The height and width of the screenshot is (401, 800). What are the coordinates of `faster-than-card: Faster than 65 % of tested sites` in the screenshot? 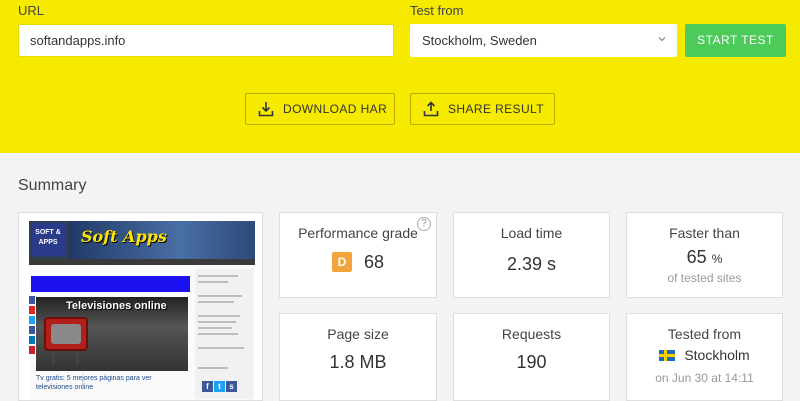 It's located at (704, 255).